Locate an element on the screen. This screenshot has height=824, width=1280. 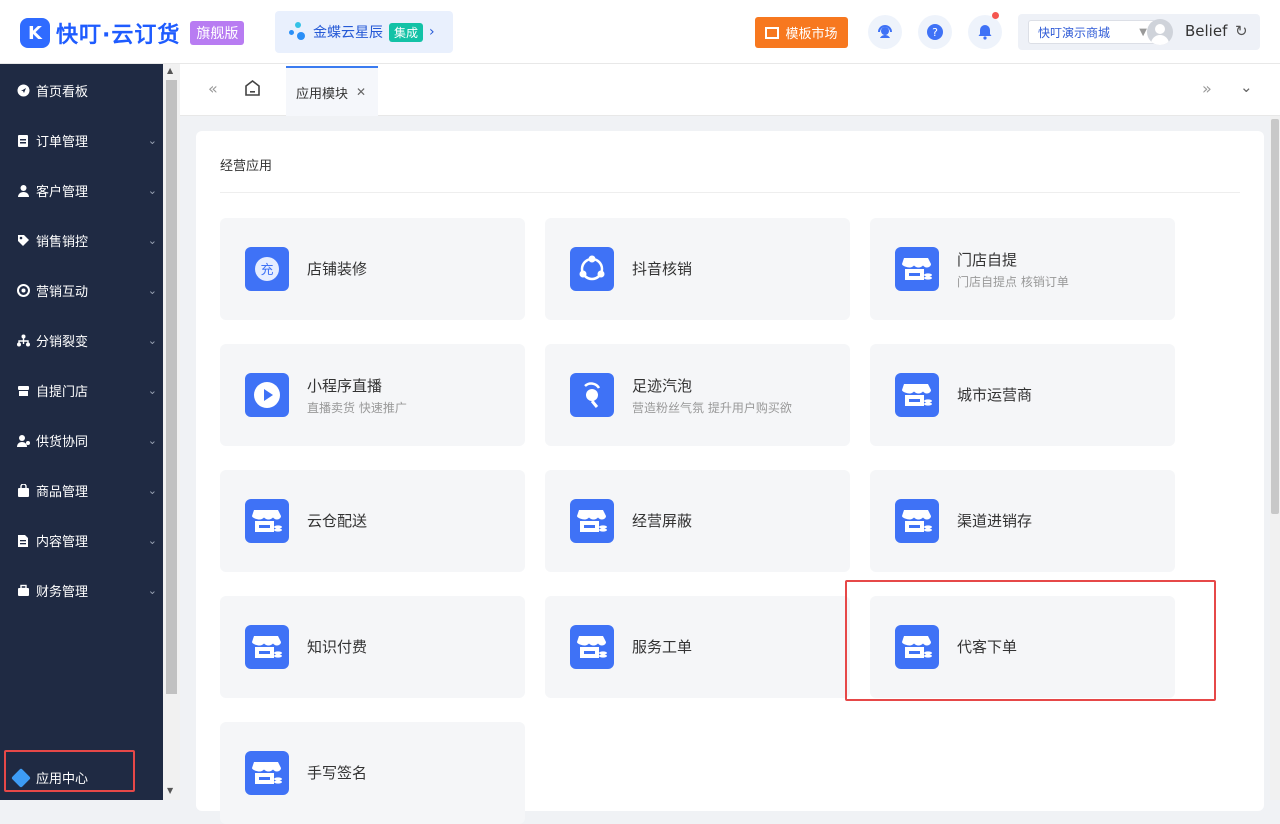
highlight-app-center is located at coordinates (69, 771).